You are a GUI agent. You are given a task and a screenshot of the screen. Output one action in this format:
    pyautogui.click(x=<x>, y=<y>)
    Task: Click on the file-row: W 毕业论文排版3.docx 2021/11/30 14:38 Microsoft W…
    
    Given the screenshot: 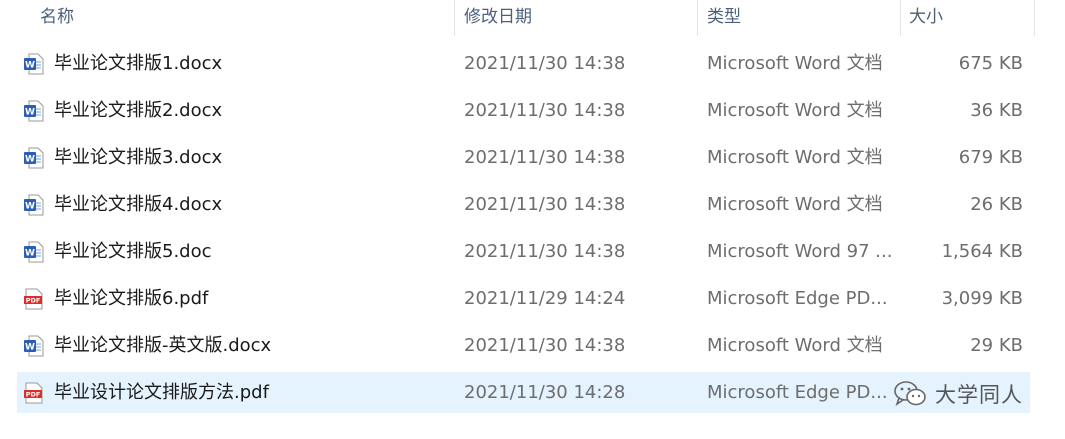 What is the action you would take?
    pyautogui.click(x=523, y=157)
    